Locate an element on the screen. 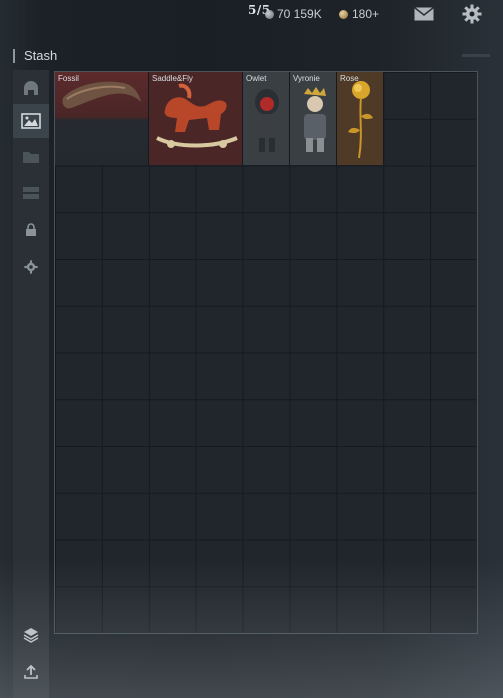 Image resolution: width=503 pixels, height=698 pixels. currency-amount: 70 159K is located at coordinates (299, 14).